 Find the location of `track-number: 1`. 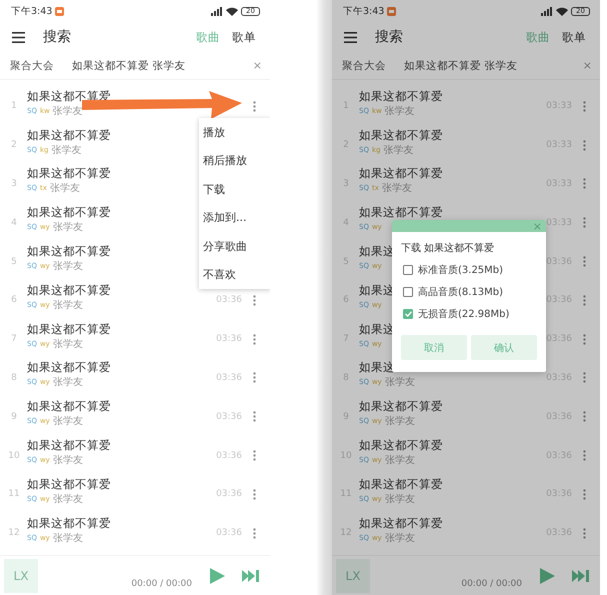

track-number: 1 is located at coordinates (14, 106).